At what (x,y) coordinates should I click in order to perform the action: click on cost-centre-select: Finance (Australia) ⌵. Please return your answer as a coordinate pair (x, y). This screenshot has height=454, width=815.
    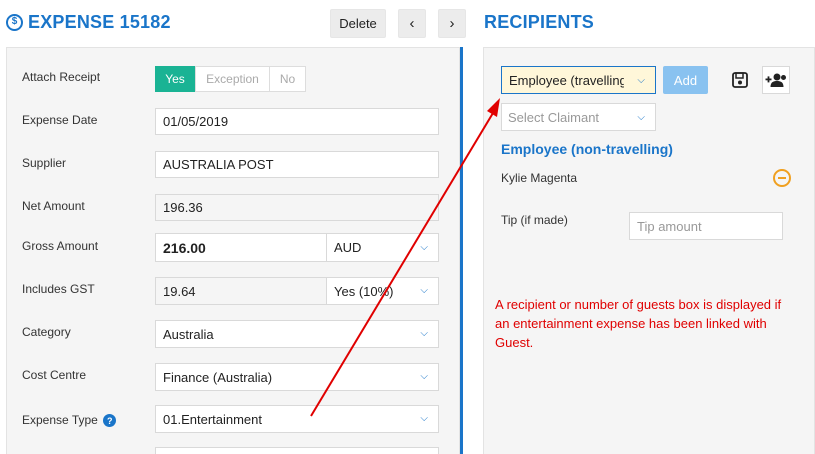
    Looking at the image, I should click on (297, 377).